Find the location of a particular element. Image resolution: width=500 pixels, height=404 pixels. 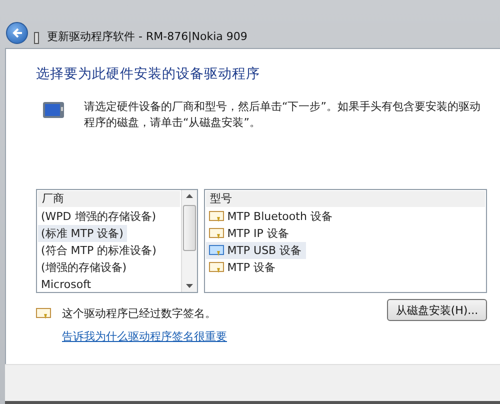

phone-icon is located at coordinates (36, 38).